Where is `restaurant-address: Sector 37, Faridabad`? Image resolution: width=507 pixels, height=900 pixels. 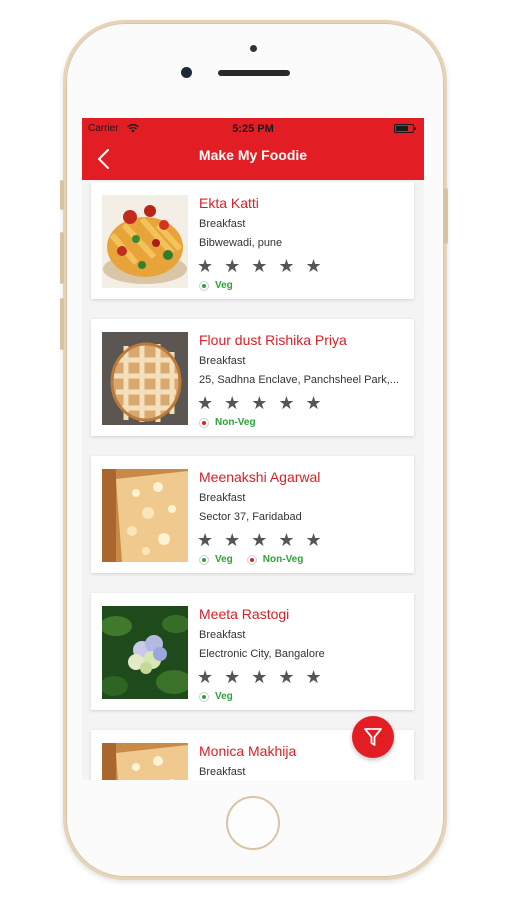
restaurant-address: Sector 37, Faridabad is located at coordinates (250, 517).